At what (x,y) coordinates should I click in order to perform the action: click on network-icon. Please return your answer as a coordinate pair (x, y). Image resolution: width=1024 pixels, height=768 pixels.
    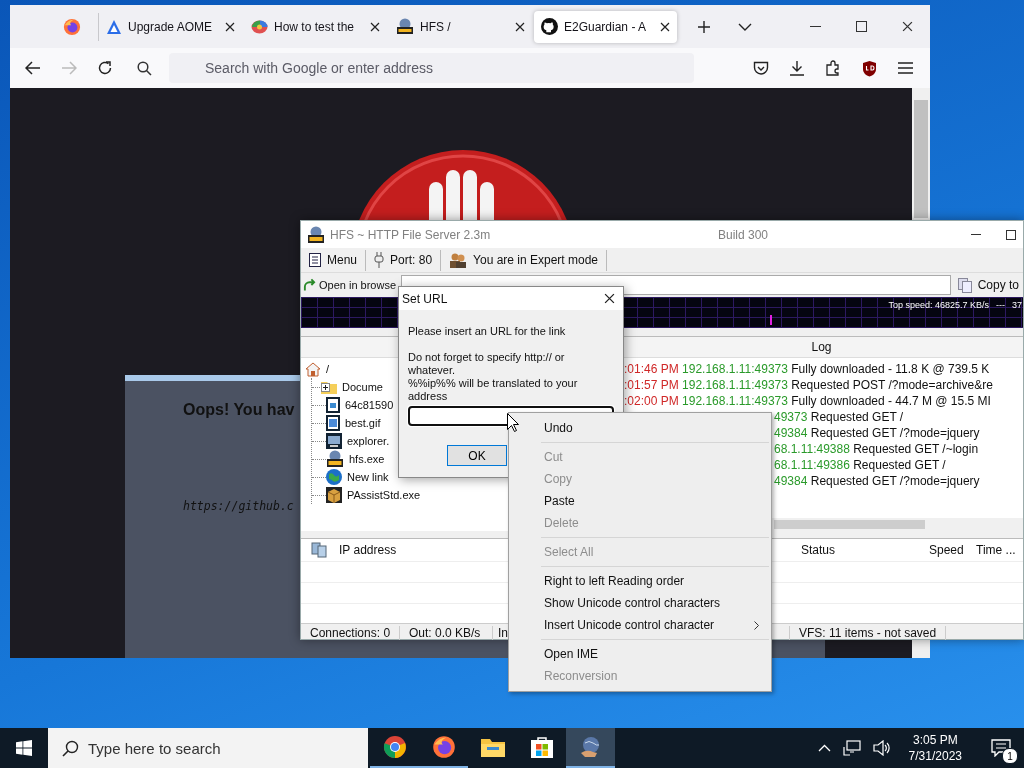
    Looking at the image, I should click on (851, 748).